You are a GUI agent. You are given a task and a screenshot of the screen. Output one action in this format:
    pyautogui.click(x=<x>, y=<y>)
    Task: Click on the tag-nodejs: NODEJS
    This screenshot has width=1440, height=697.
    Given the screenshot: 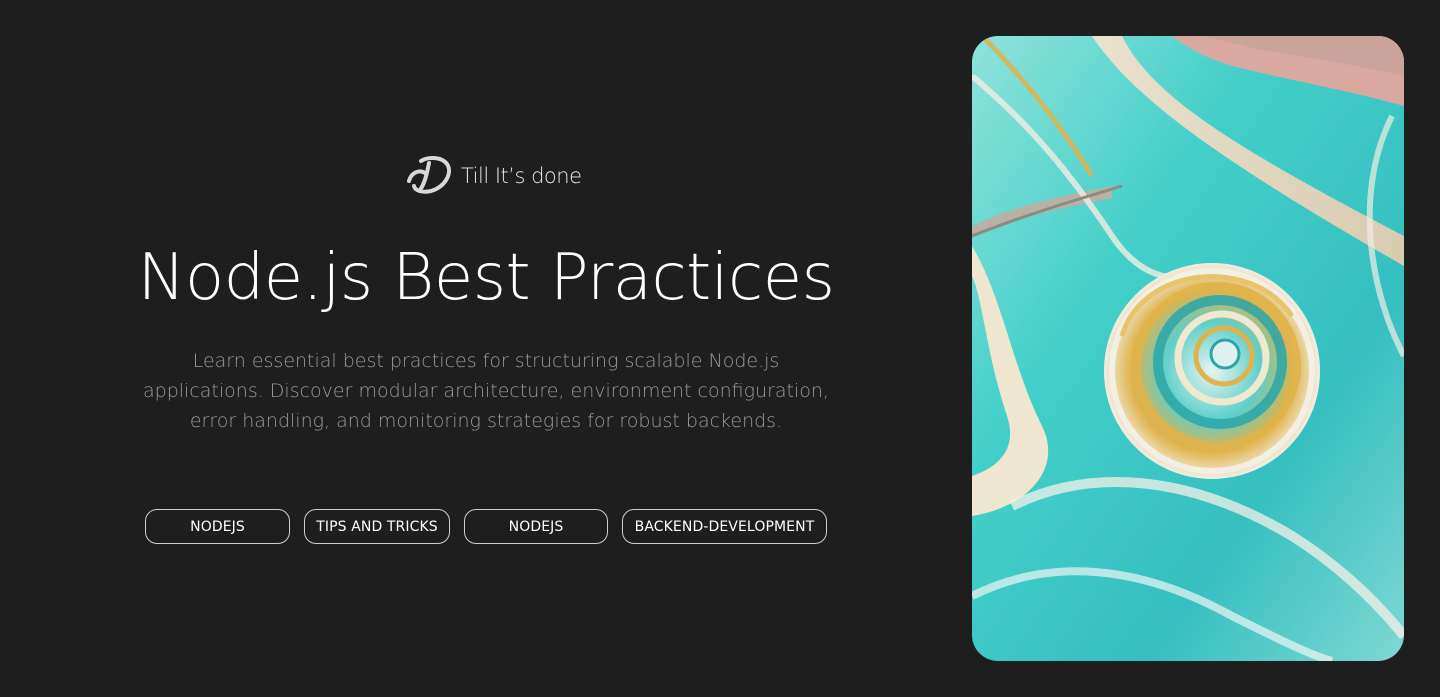 What is the action you would take?
    pyautogui.click(x=217, y=526)
    